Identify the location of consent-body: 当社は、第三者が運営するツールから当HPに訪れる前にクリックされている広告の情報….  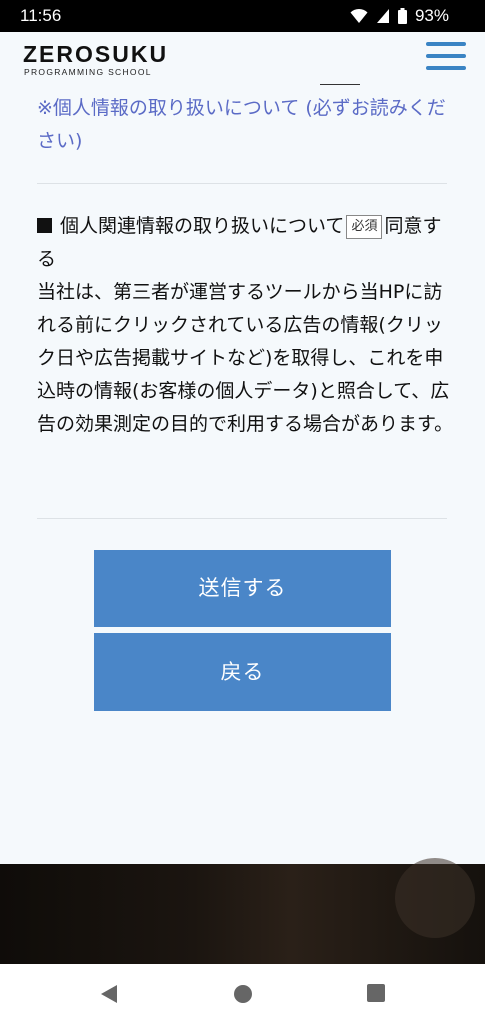
(245, 358).